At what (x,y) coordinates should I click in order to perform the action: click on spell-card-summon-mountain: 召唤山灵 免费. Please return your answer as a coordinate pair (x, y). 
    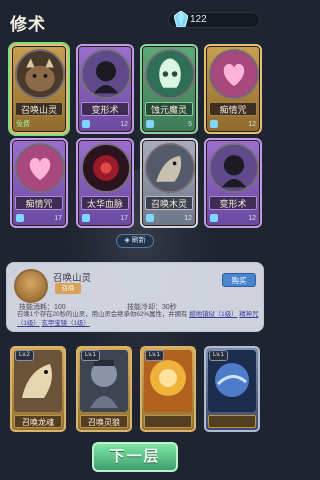
    Looking at the image, I should click on (39, 89).